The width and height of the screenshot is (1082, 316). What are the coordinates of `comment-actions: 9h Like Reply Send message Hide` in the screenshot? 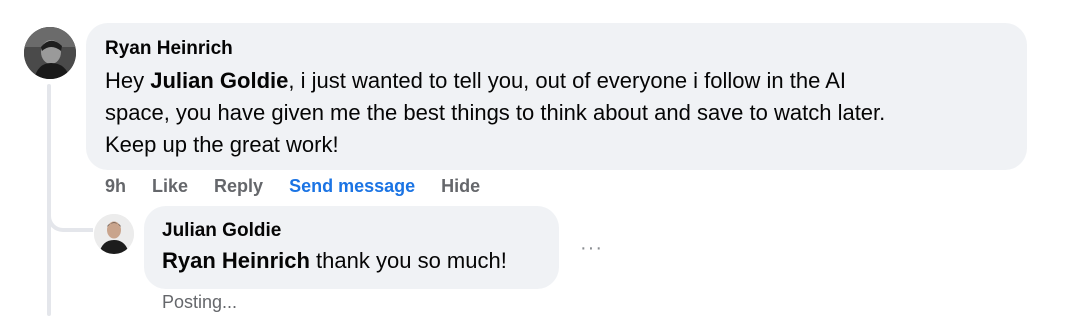 It's located at (305, 186).